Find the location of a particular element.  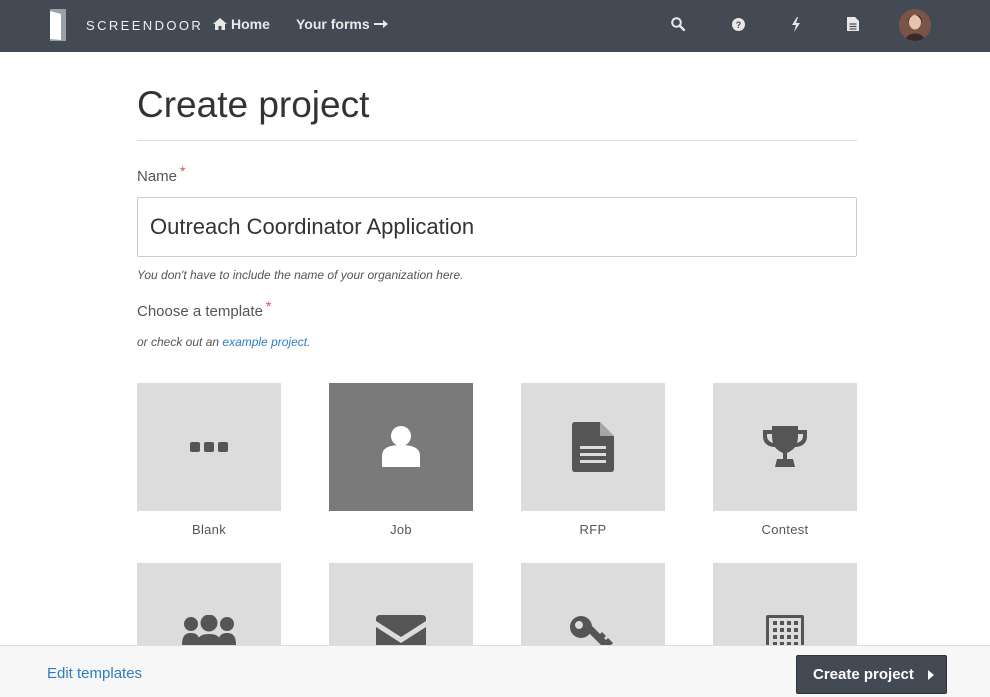

home-icon is located at coordinates (220, 24).